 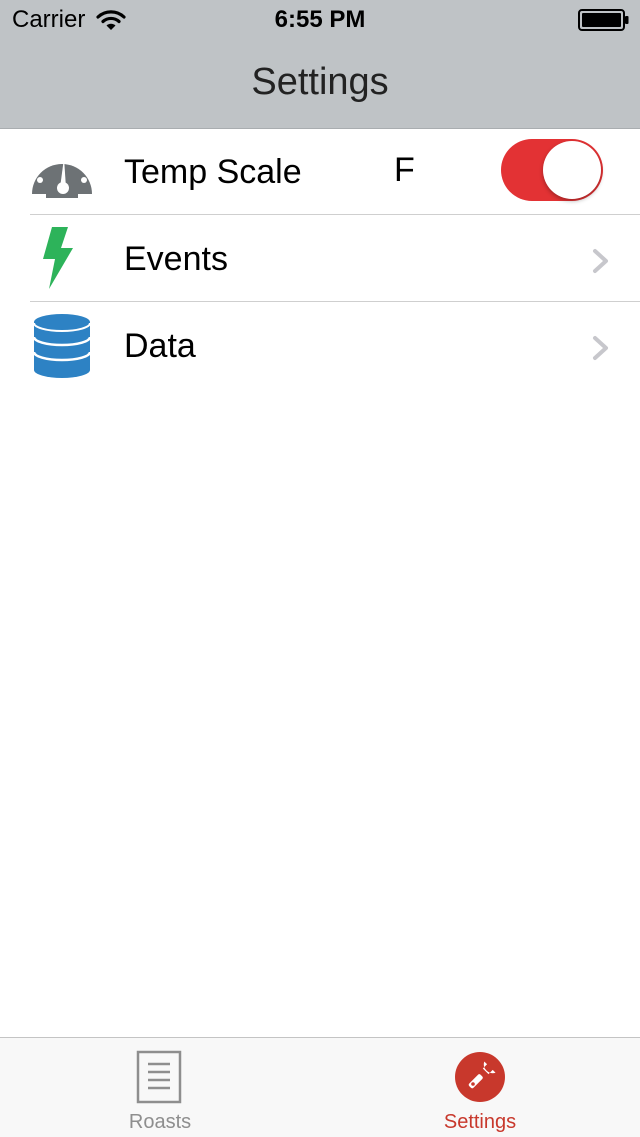 What do you see at coordinates (62, 346) in the screenshot?
I see `database-icon` at bounding box center [62, 346].